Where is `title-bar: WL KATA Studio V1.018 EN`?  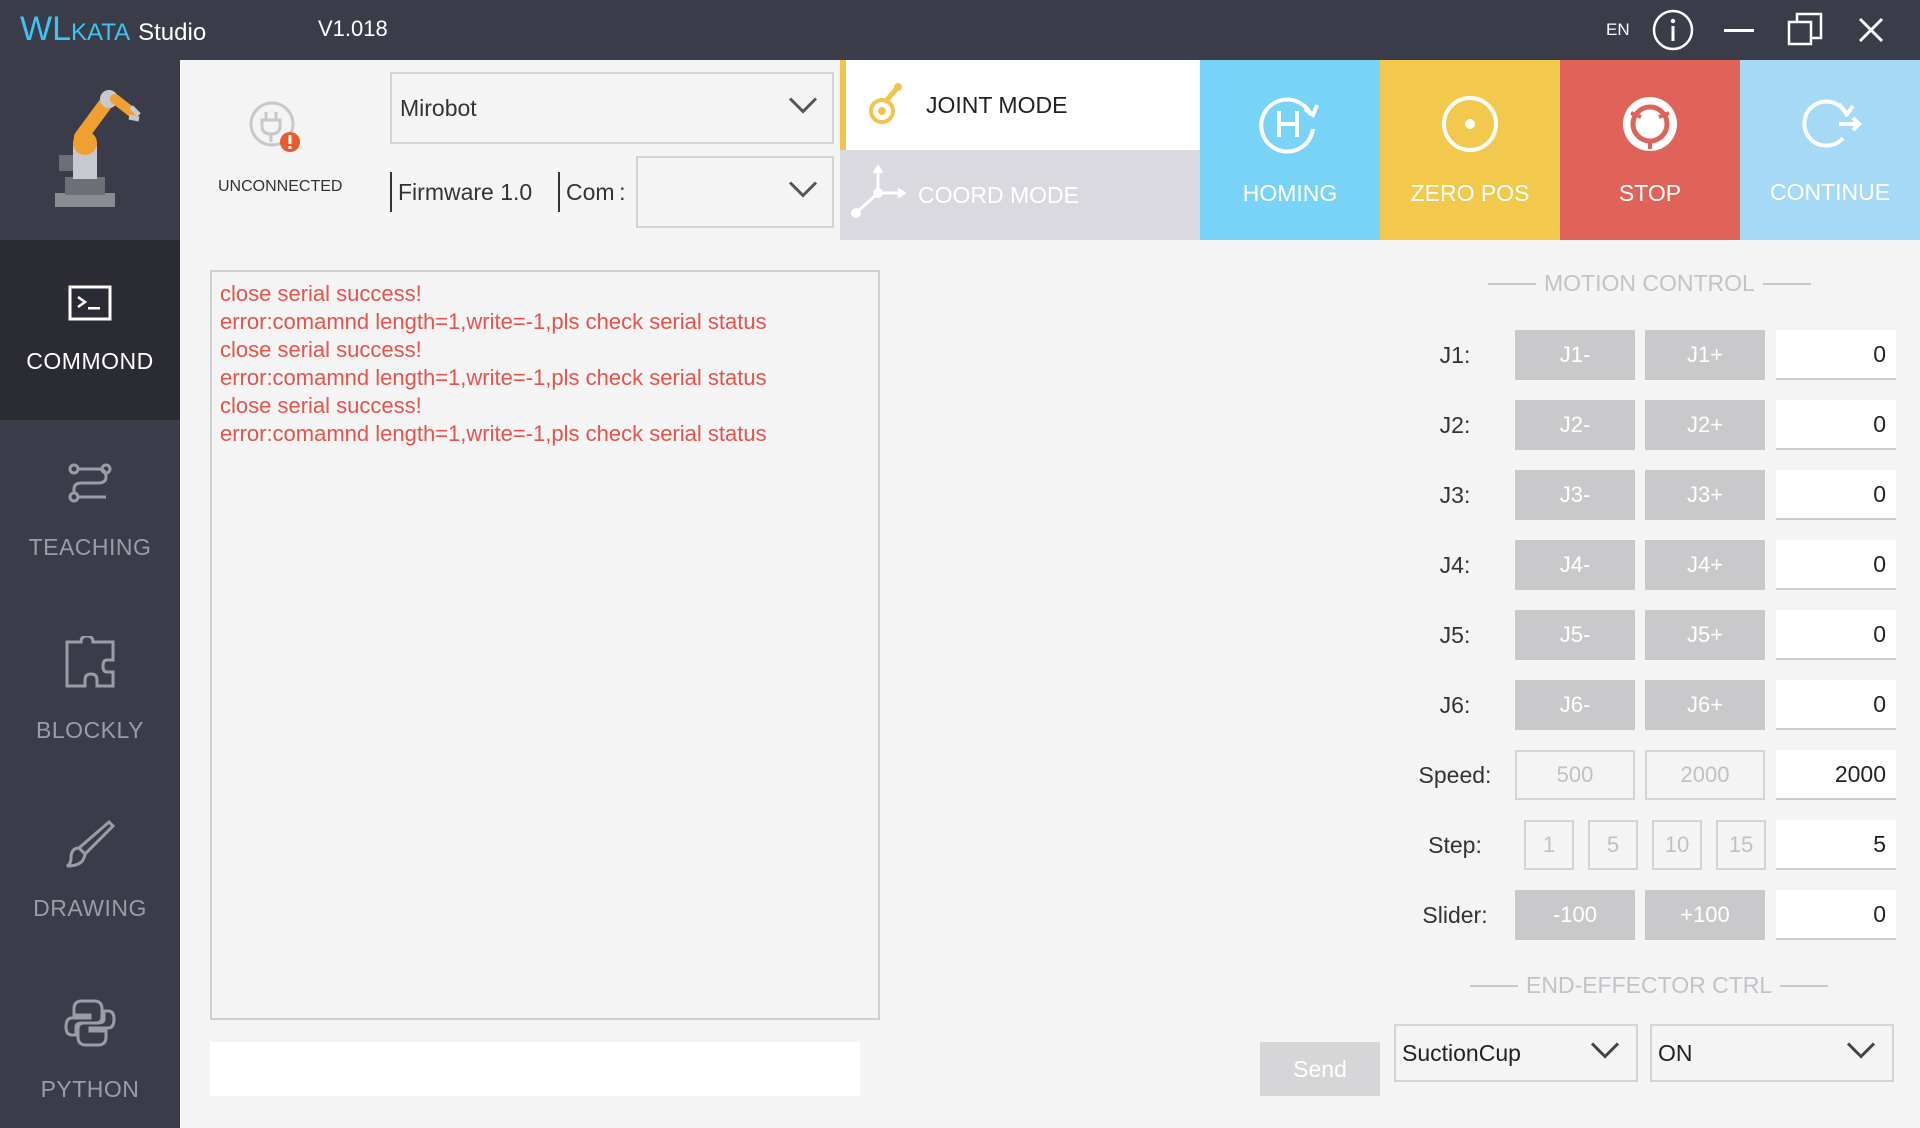 title-bar: WL KATA Studio V1.018 EN is located at coordinates (960, 30).